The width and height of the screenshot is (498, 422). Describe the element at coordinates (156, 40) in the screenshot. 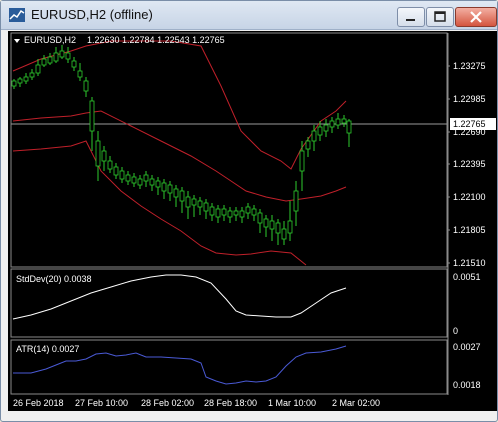

I see `ohlc-readout: 1.22630 1.22784 1.22543 1.22765` at that location.